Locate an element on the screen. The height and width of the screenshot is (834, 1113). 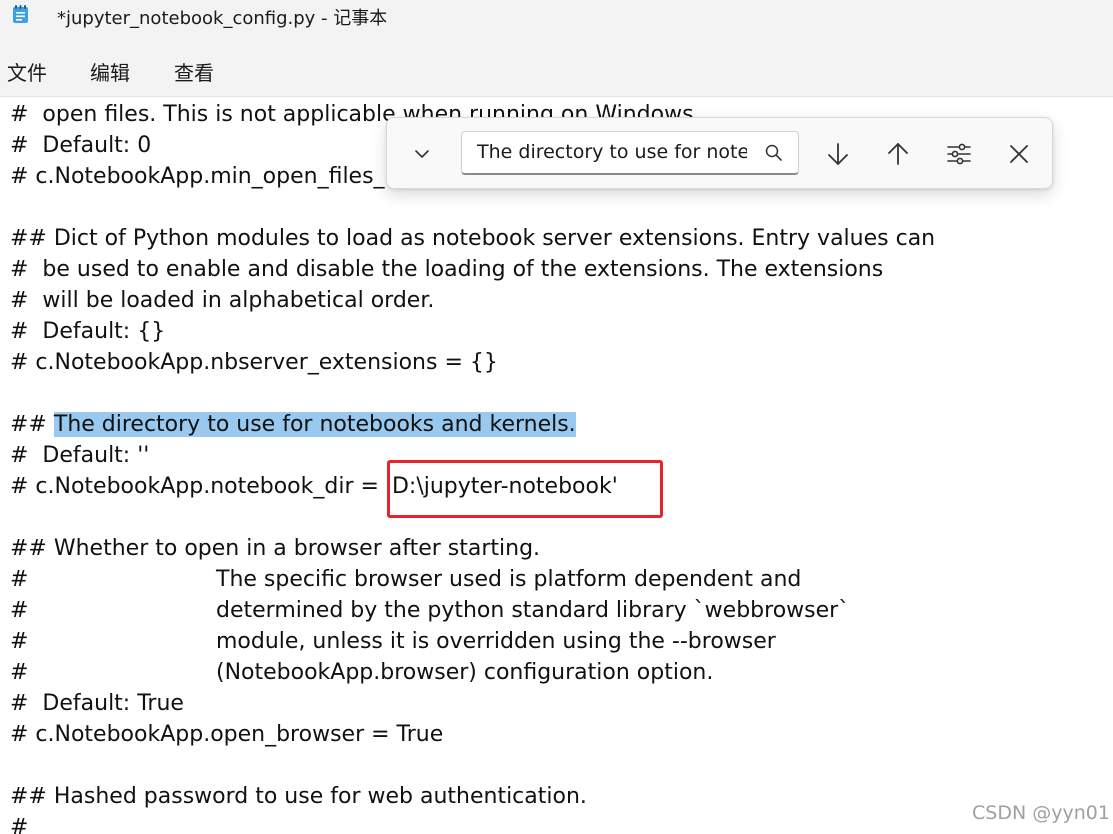
chevron-down-icon is located at coordinates (422, 154).